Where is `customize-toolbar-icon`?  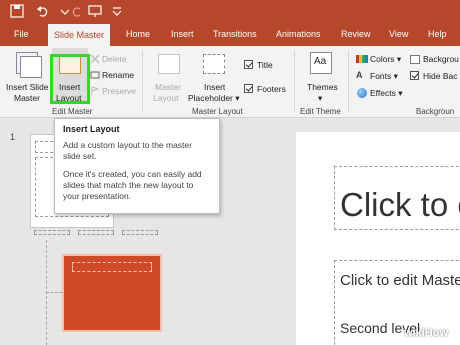 customize-toolbar-icon is located at coordinates (117, 11).